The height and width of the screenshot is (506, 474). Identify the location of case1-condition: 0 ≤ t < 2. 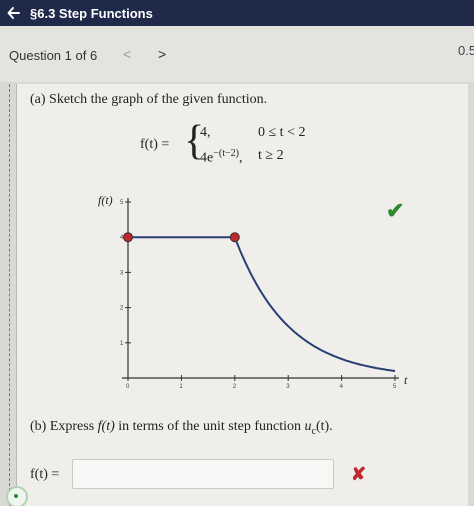
(282, 132).